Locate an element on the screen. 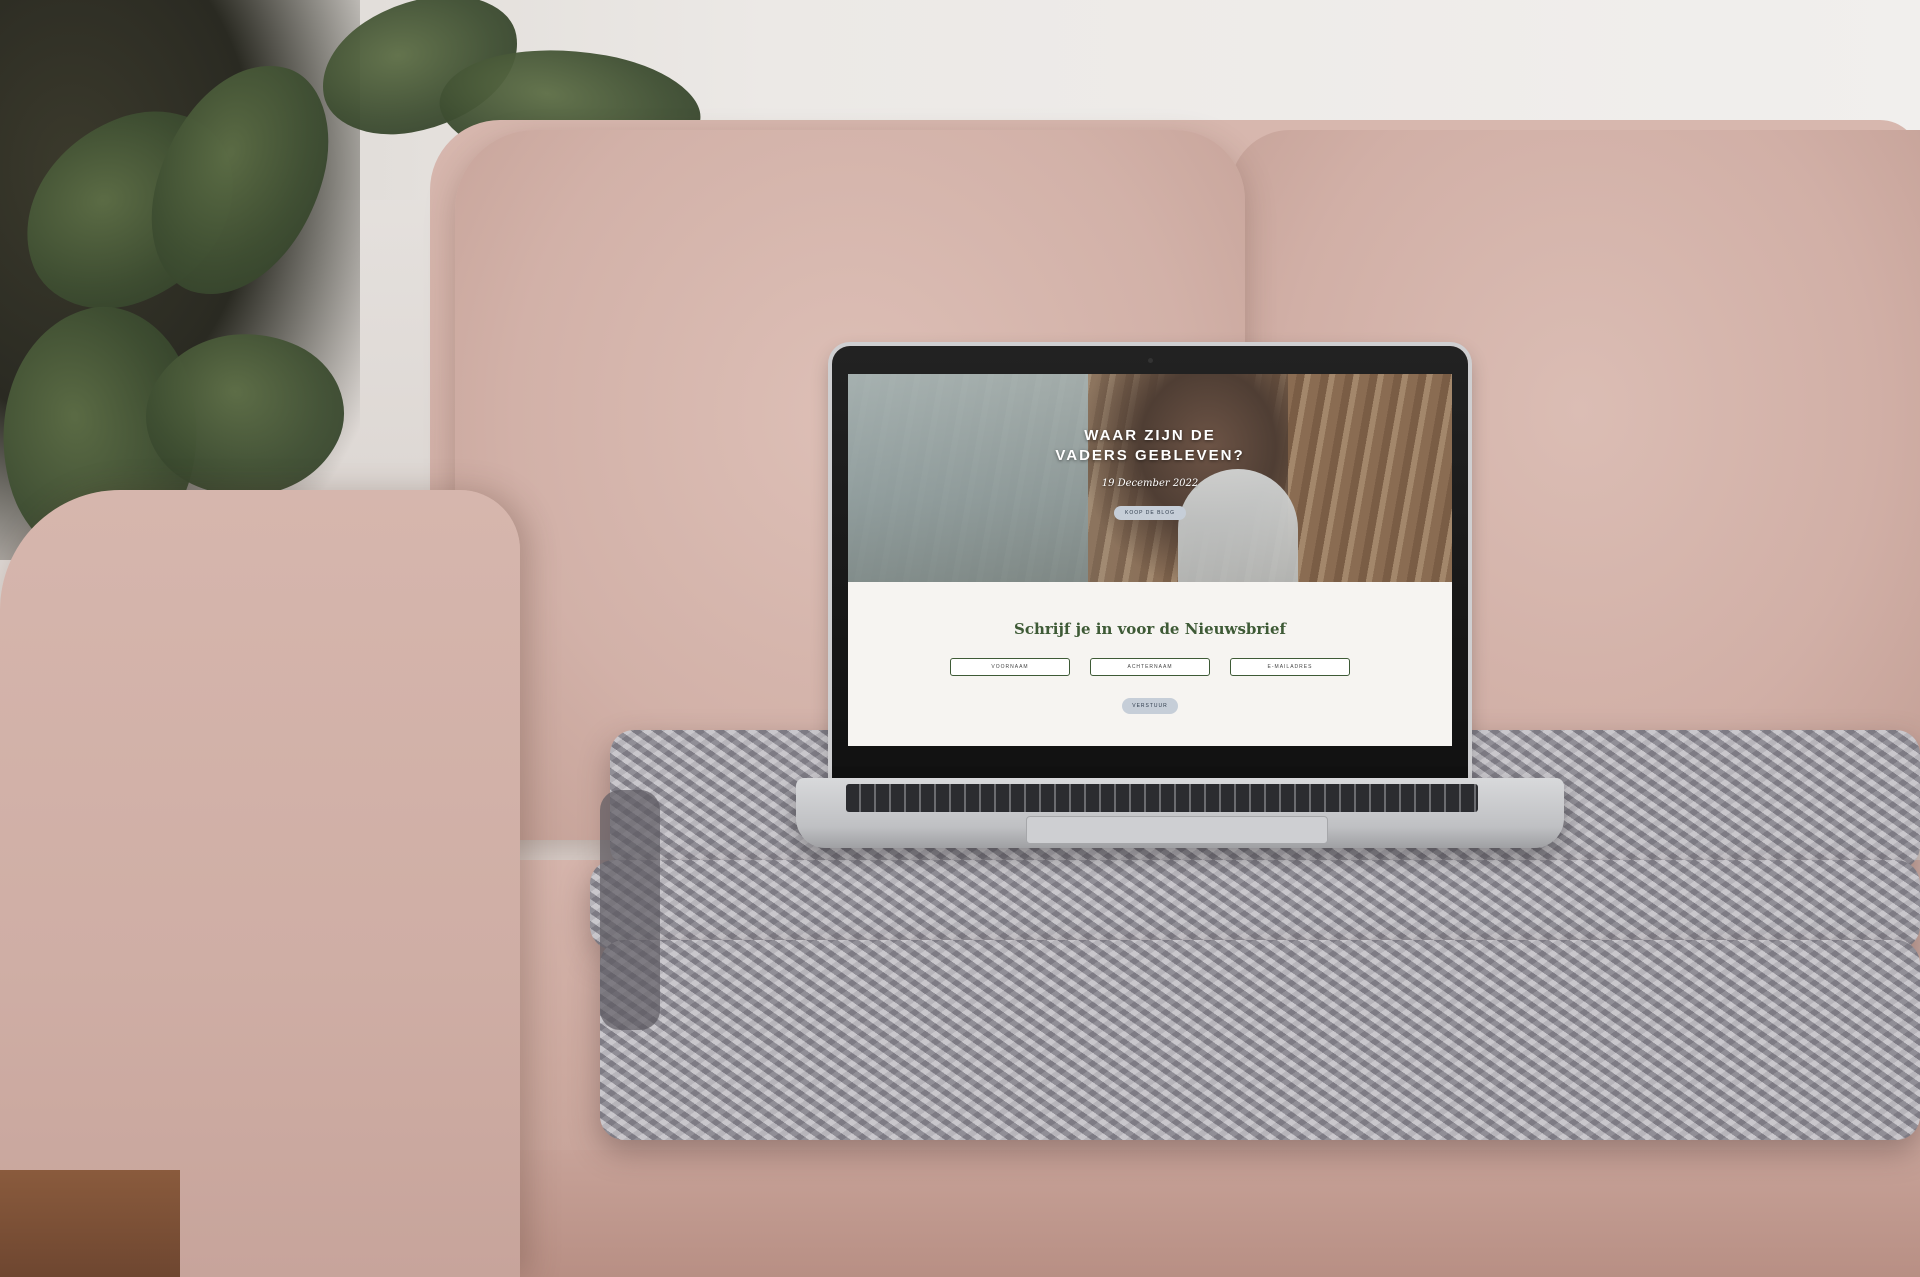  newsletter-title: Schrijf je in voor de Nieuwsbrief is located at coordinates (1150, 629).